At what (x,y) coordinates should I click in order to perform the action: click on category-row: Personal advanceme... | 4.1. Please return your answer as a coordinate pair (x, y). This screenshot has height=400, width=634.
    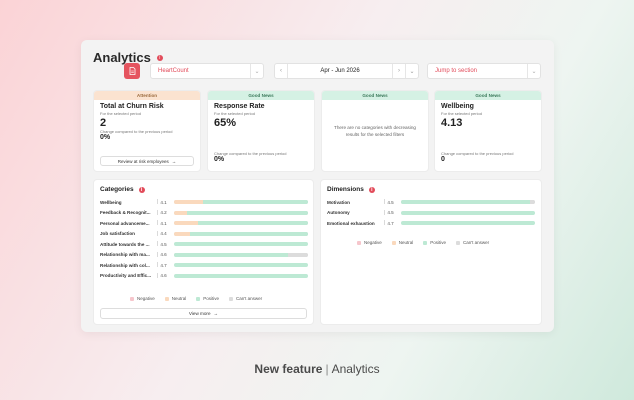
    Looking at the image, I should click on (135, 223).